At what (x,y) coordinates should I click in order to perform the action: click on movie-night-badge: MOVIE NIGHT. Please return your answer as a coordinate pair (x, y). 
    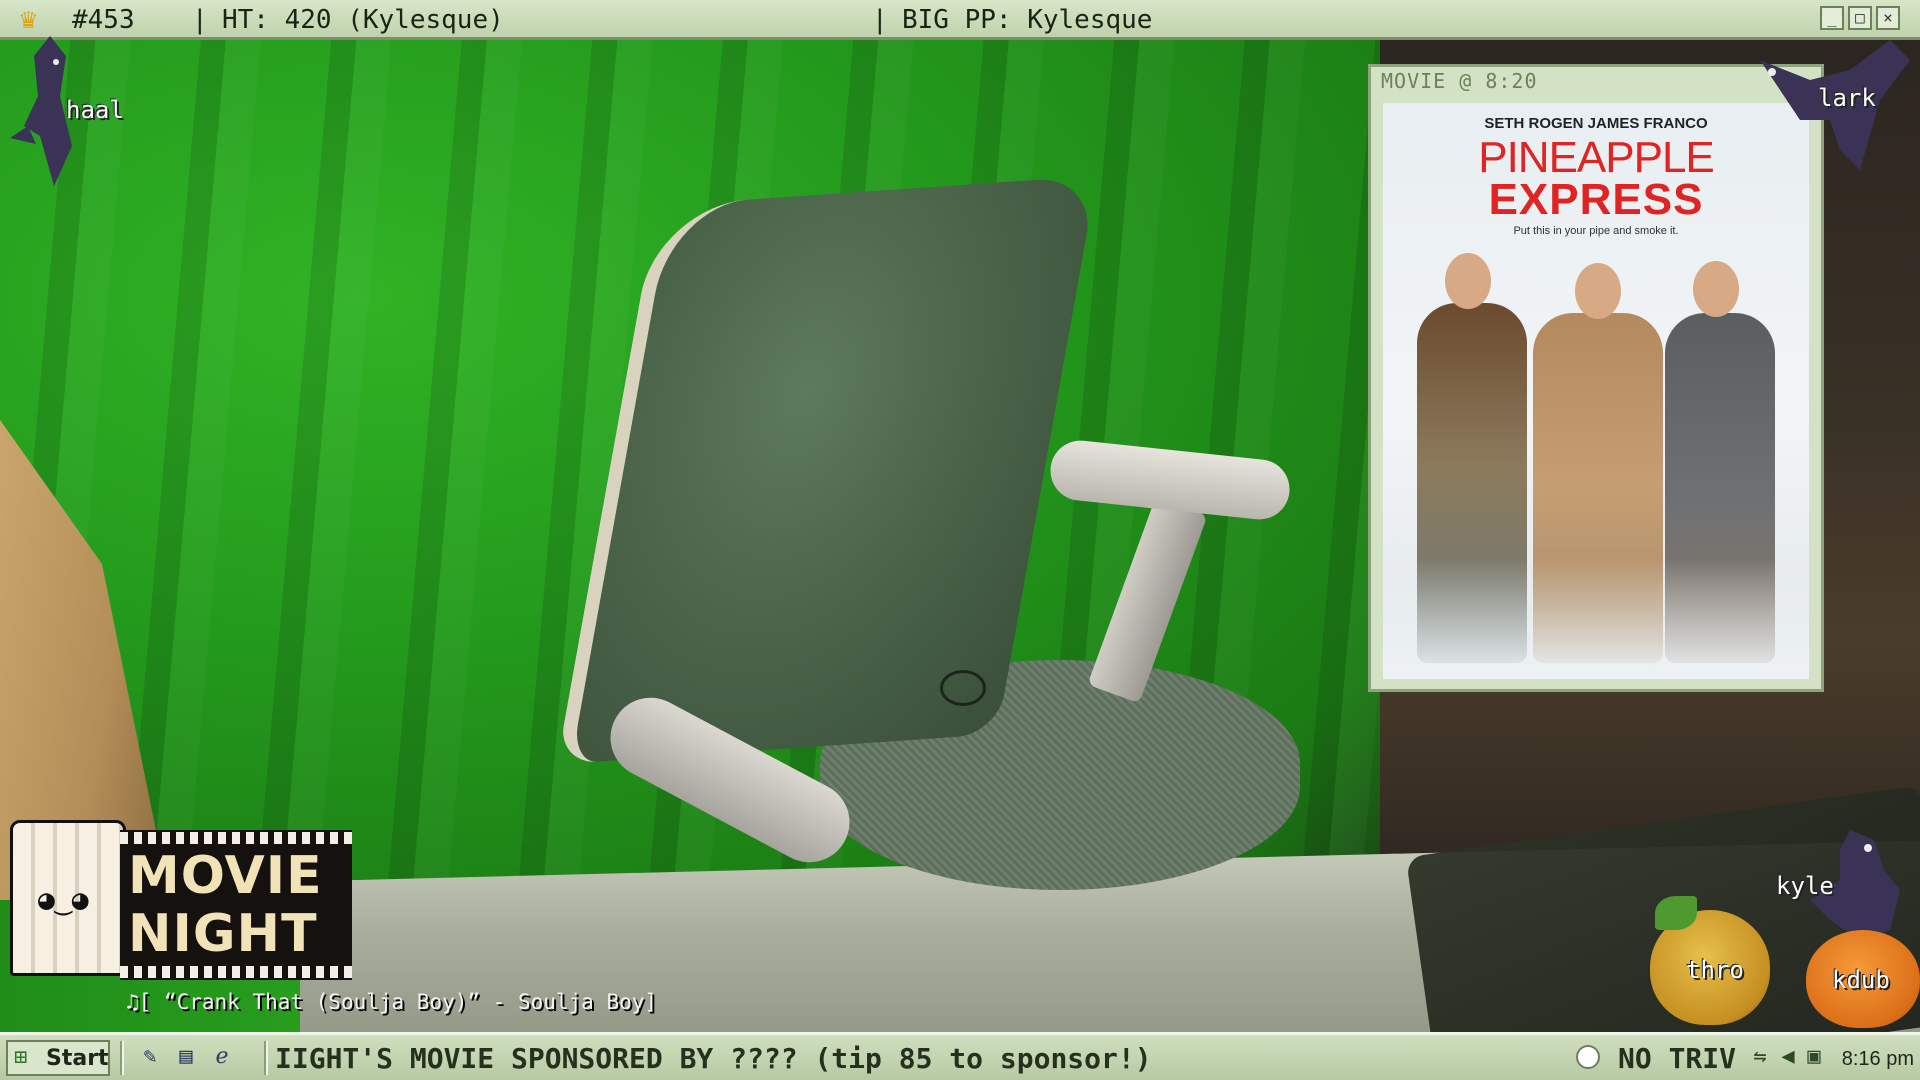
    Looking at the image, I should click on (236, 905).